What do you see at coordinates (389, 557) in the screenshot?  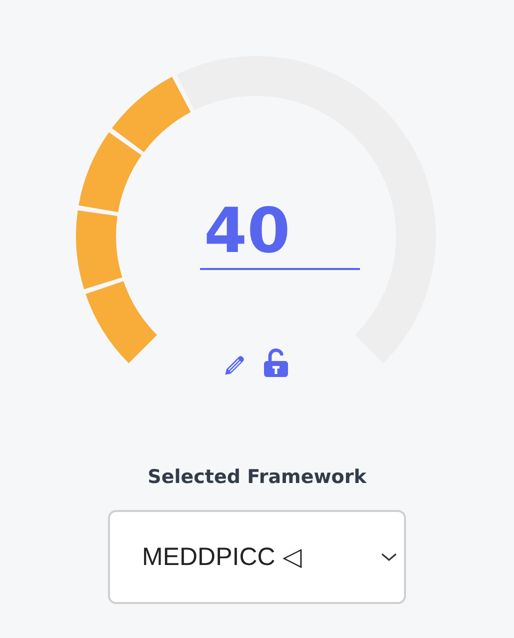 I see `chevron-down-icon` at bounding box center [389, 557].